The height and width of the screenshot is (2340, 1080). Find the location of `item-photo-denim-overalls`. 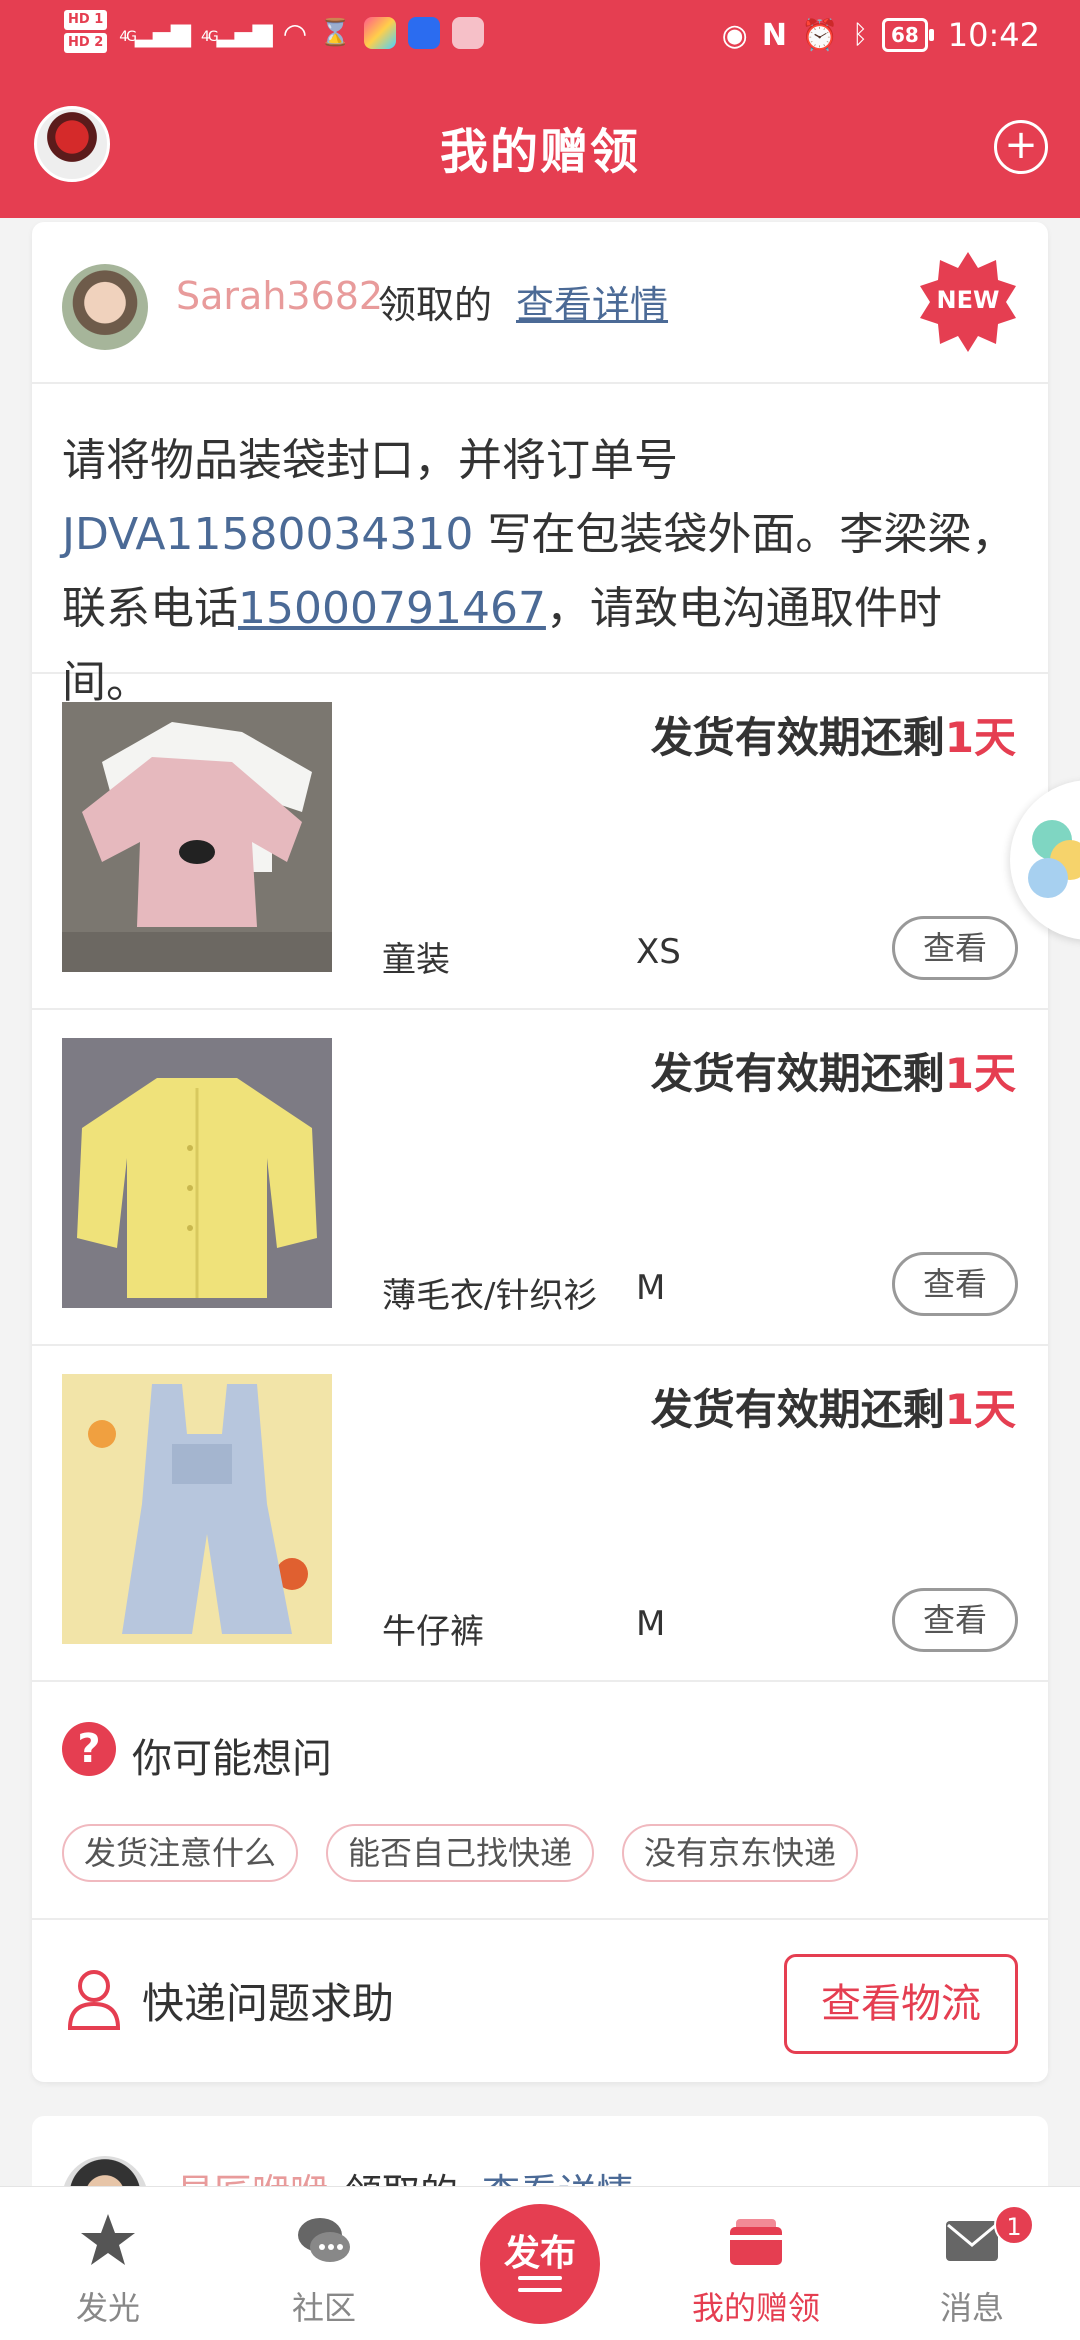

item-photo-denim-overalls is located at coordinates (197, 1509).